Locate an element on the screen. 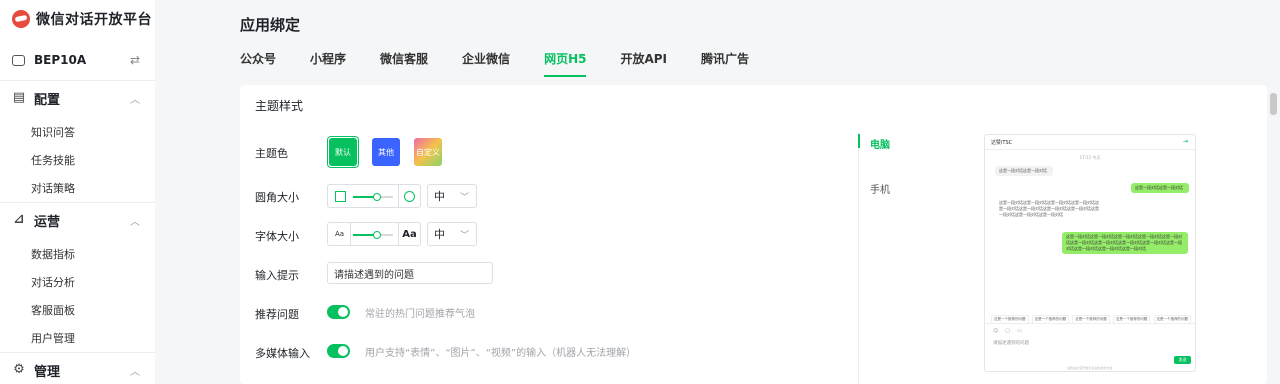 The image size is (1280, 384). sidebar-group-label: 管理 is located at coordinates (47, 372).